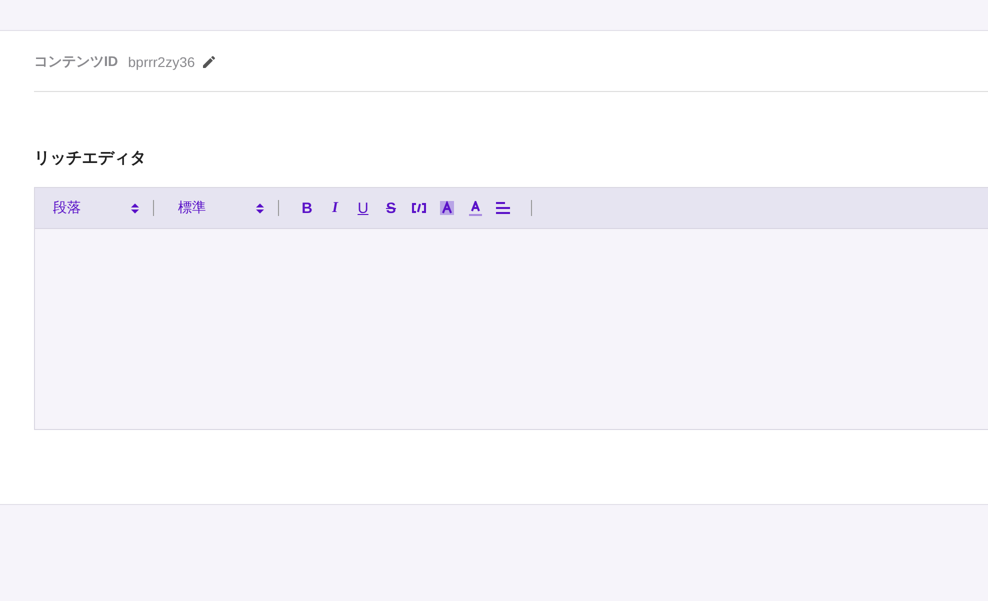  What do you see at coordinates (221, 208) in the screenshot?
I see `format-select: 標準` at bounding box center [221, 208].